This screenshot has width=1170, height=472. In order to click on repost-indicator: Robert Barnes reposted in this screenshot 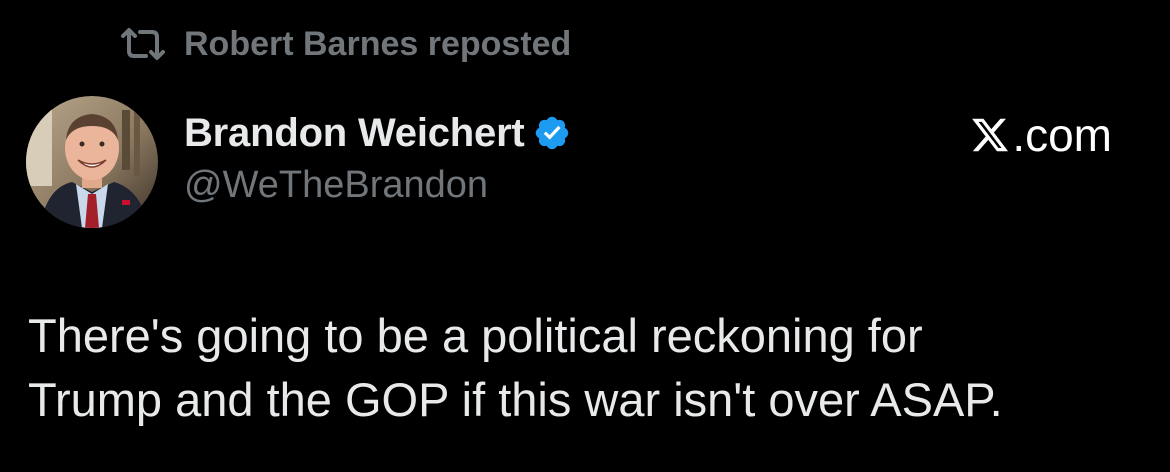, I will do `click(345, 44)`.